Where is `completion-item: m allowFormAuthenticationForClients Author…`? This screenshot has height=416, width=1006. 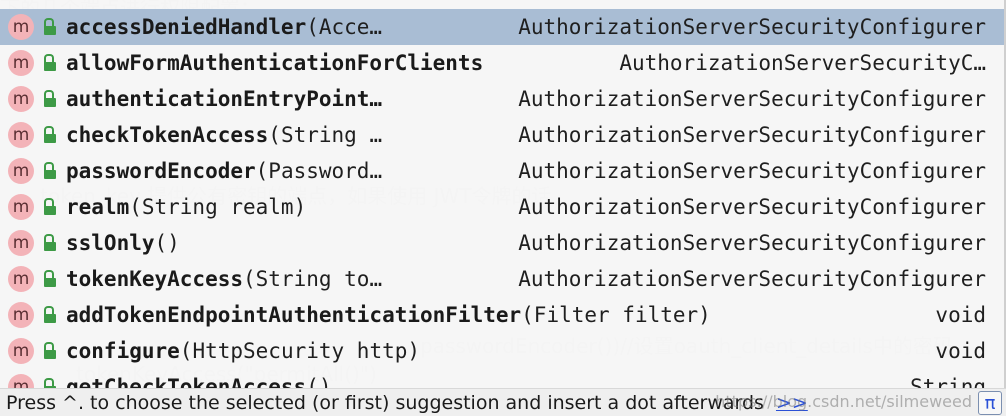 completion-item: m allowFormAuthenticationForClients Author… is located at coordinates (502, 63).